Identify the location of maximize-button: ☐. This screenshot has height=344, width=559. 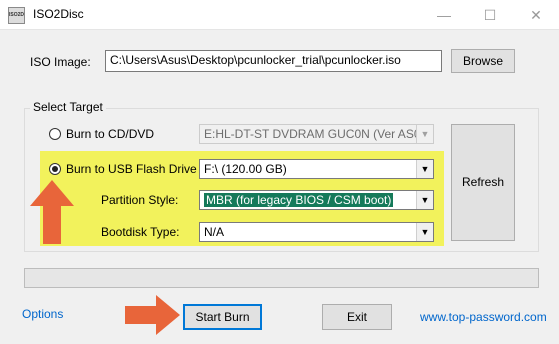
(490, 15).